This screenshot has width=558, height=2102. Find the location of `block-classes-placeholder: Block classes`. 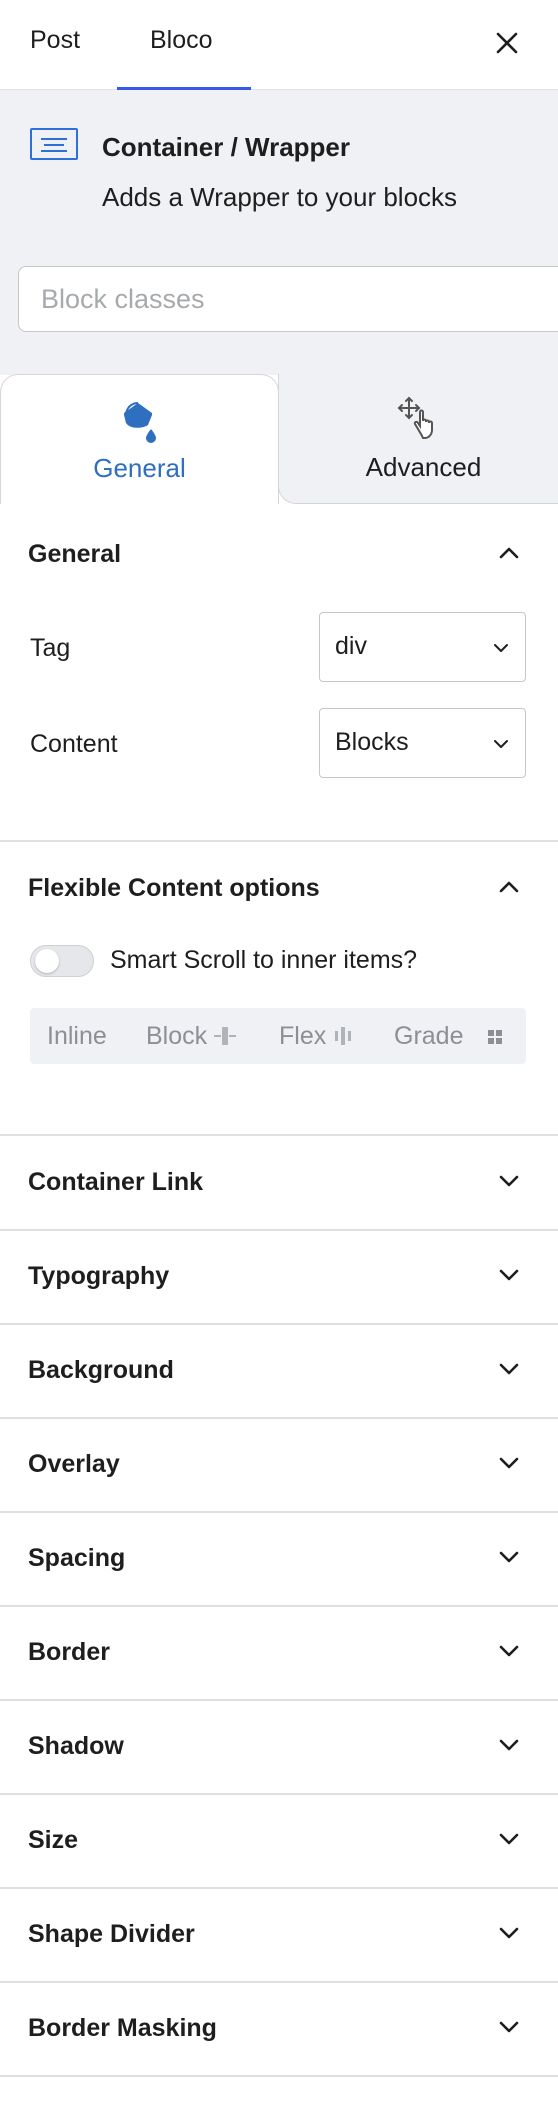

block-classes-placeholder: Block classes is located at coordinates (123, 299).